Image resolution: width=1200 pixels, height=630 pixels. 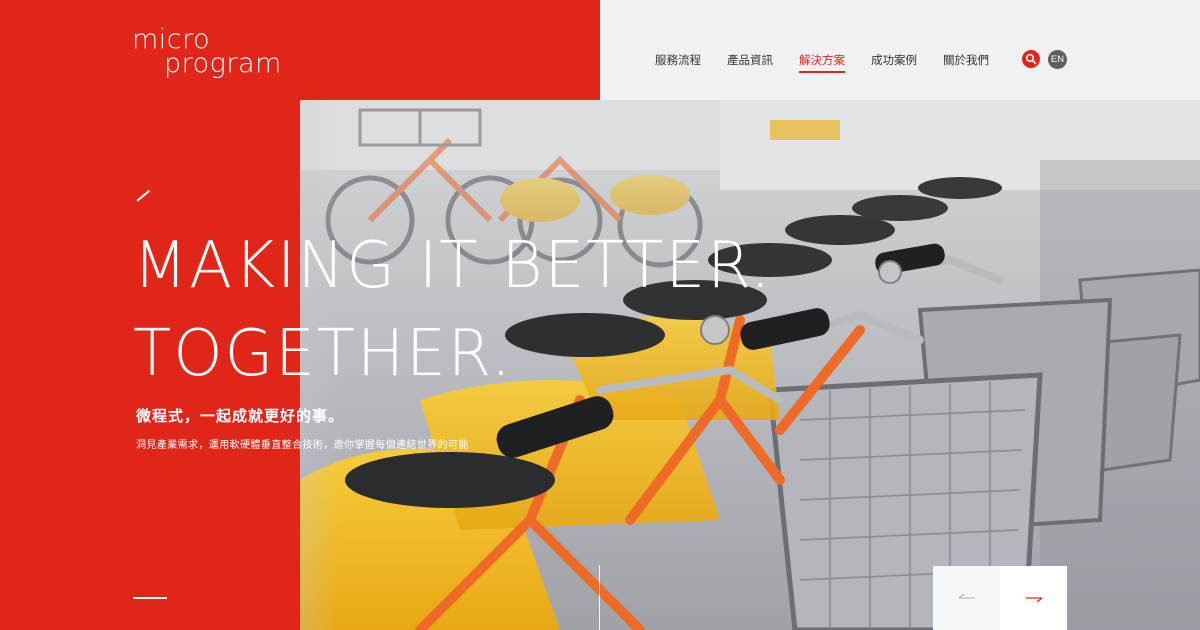 I want to click on arrow-right-icon, so click(x=1033, y=600).